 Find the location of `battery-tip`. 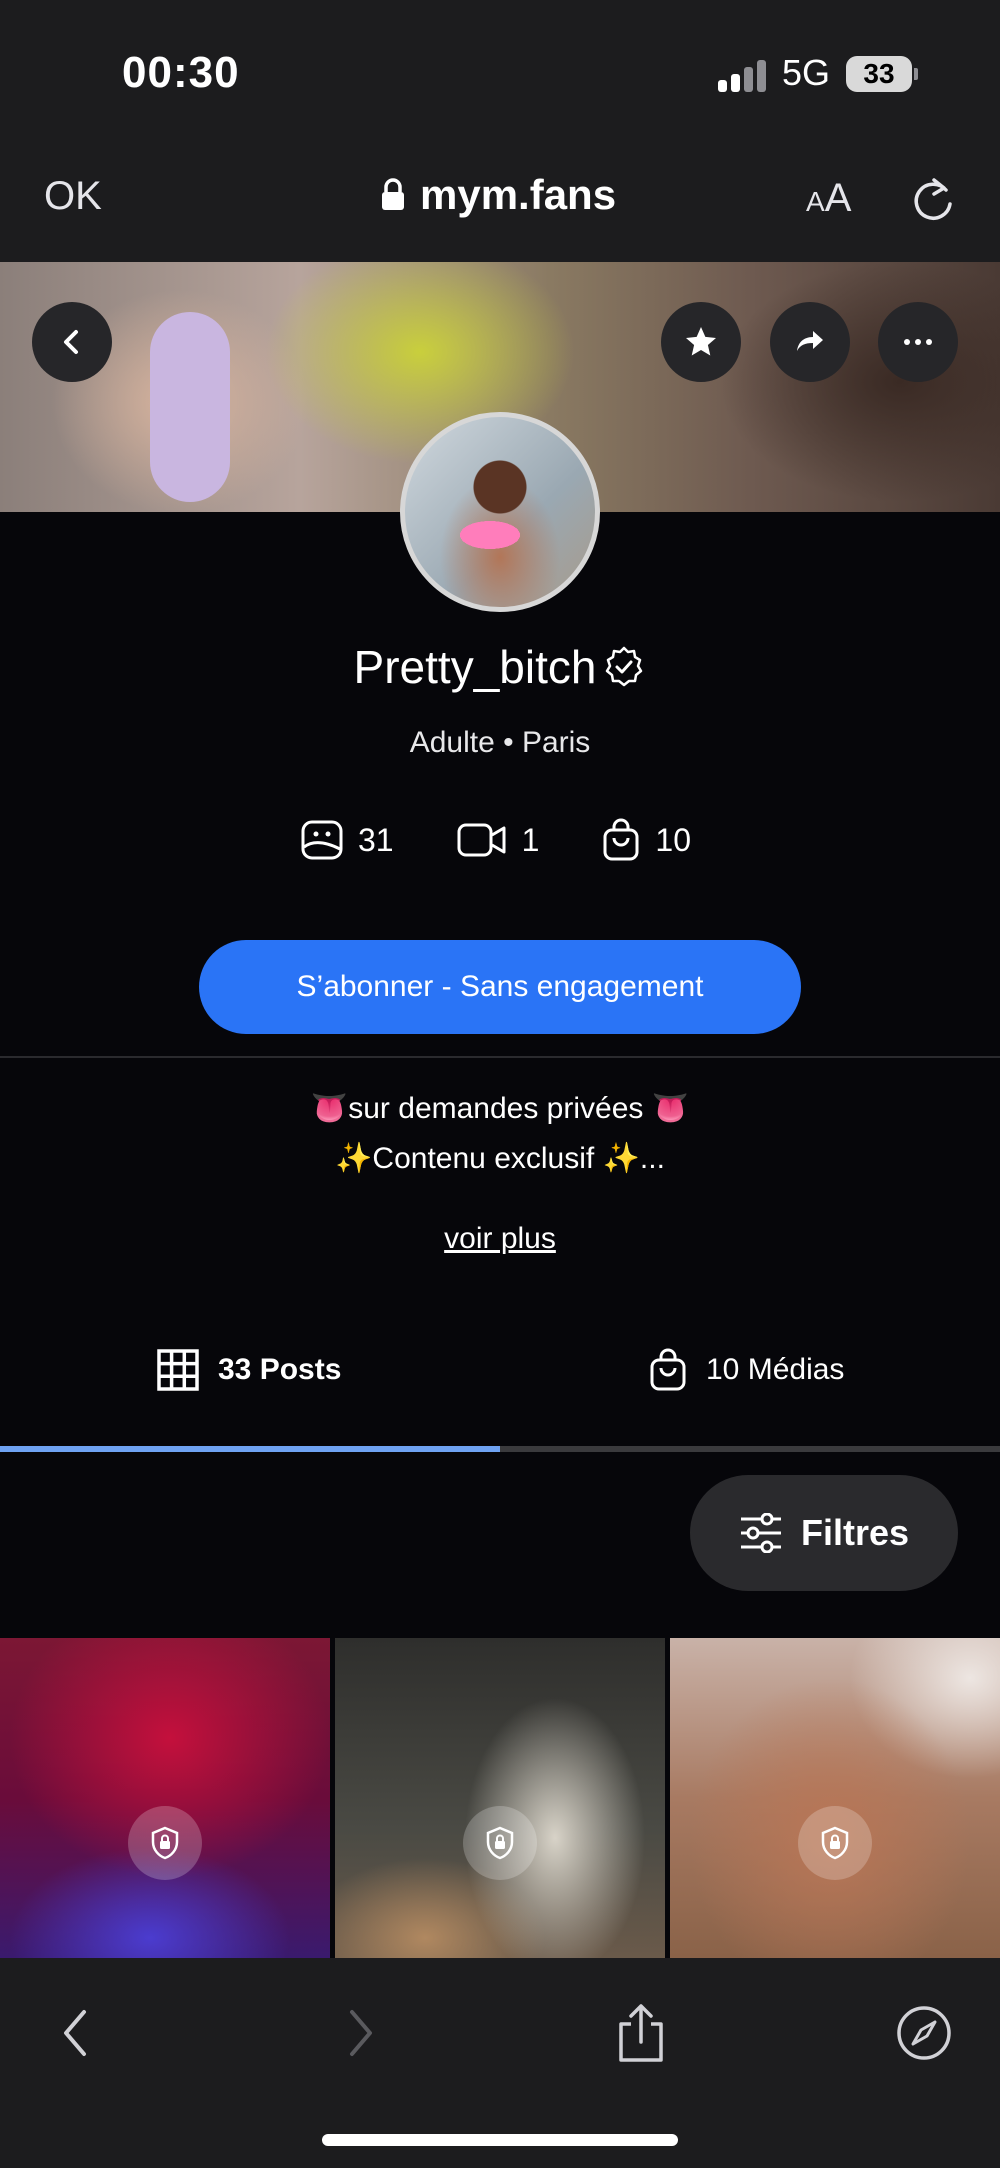

battery-tip is located at coordinates (916, 74).